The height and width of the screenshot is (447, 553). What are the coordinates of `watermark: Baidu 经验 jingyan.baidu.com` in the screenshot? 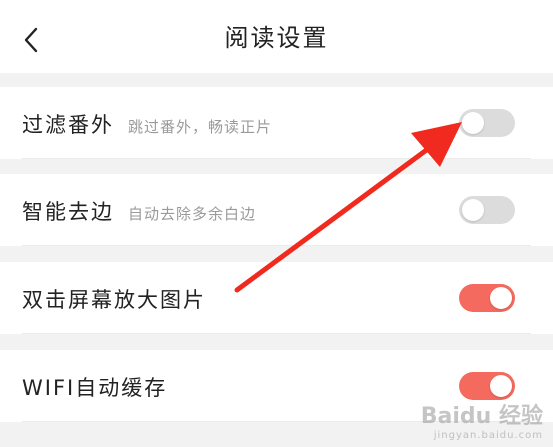 It's located at (482, 419).